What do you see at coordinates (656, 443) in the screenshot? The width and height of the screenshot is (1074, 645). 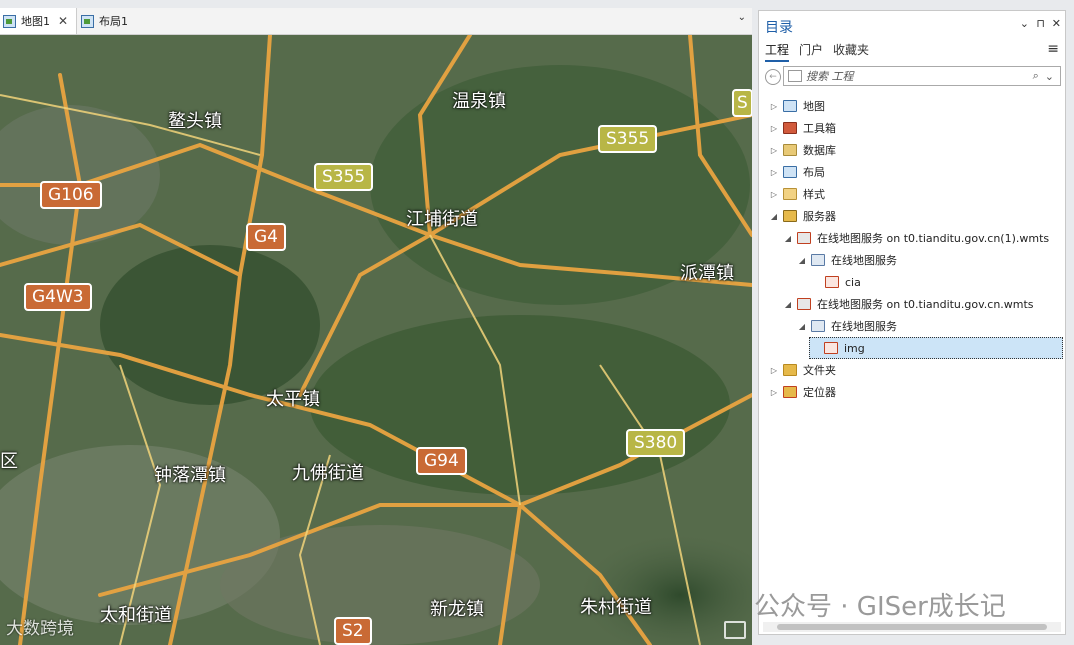 I see `road-shield: S380` at bounding box center [656, 443].